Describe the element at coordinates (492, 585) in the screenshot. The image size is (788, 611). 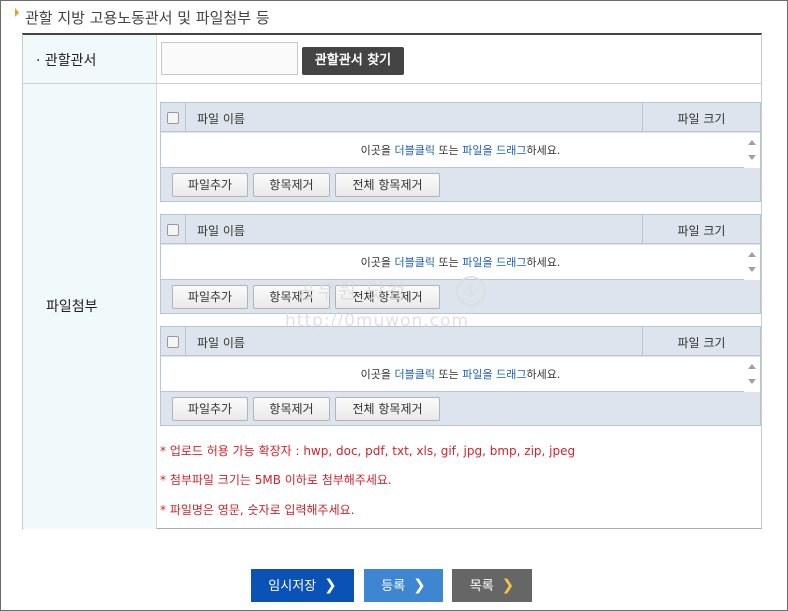
I see `list-button: 목록 ❯` at that location.